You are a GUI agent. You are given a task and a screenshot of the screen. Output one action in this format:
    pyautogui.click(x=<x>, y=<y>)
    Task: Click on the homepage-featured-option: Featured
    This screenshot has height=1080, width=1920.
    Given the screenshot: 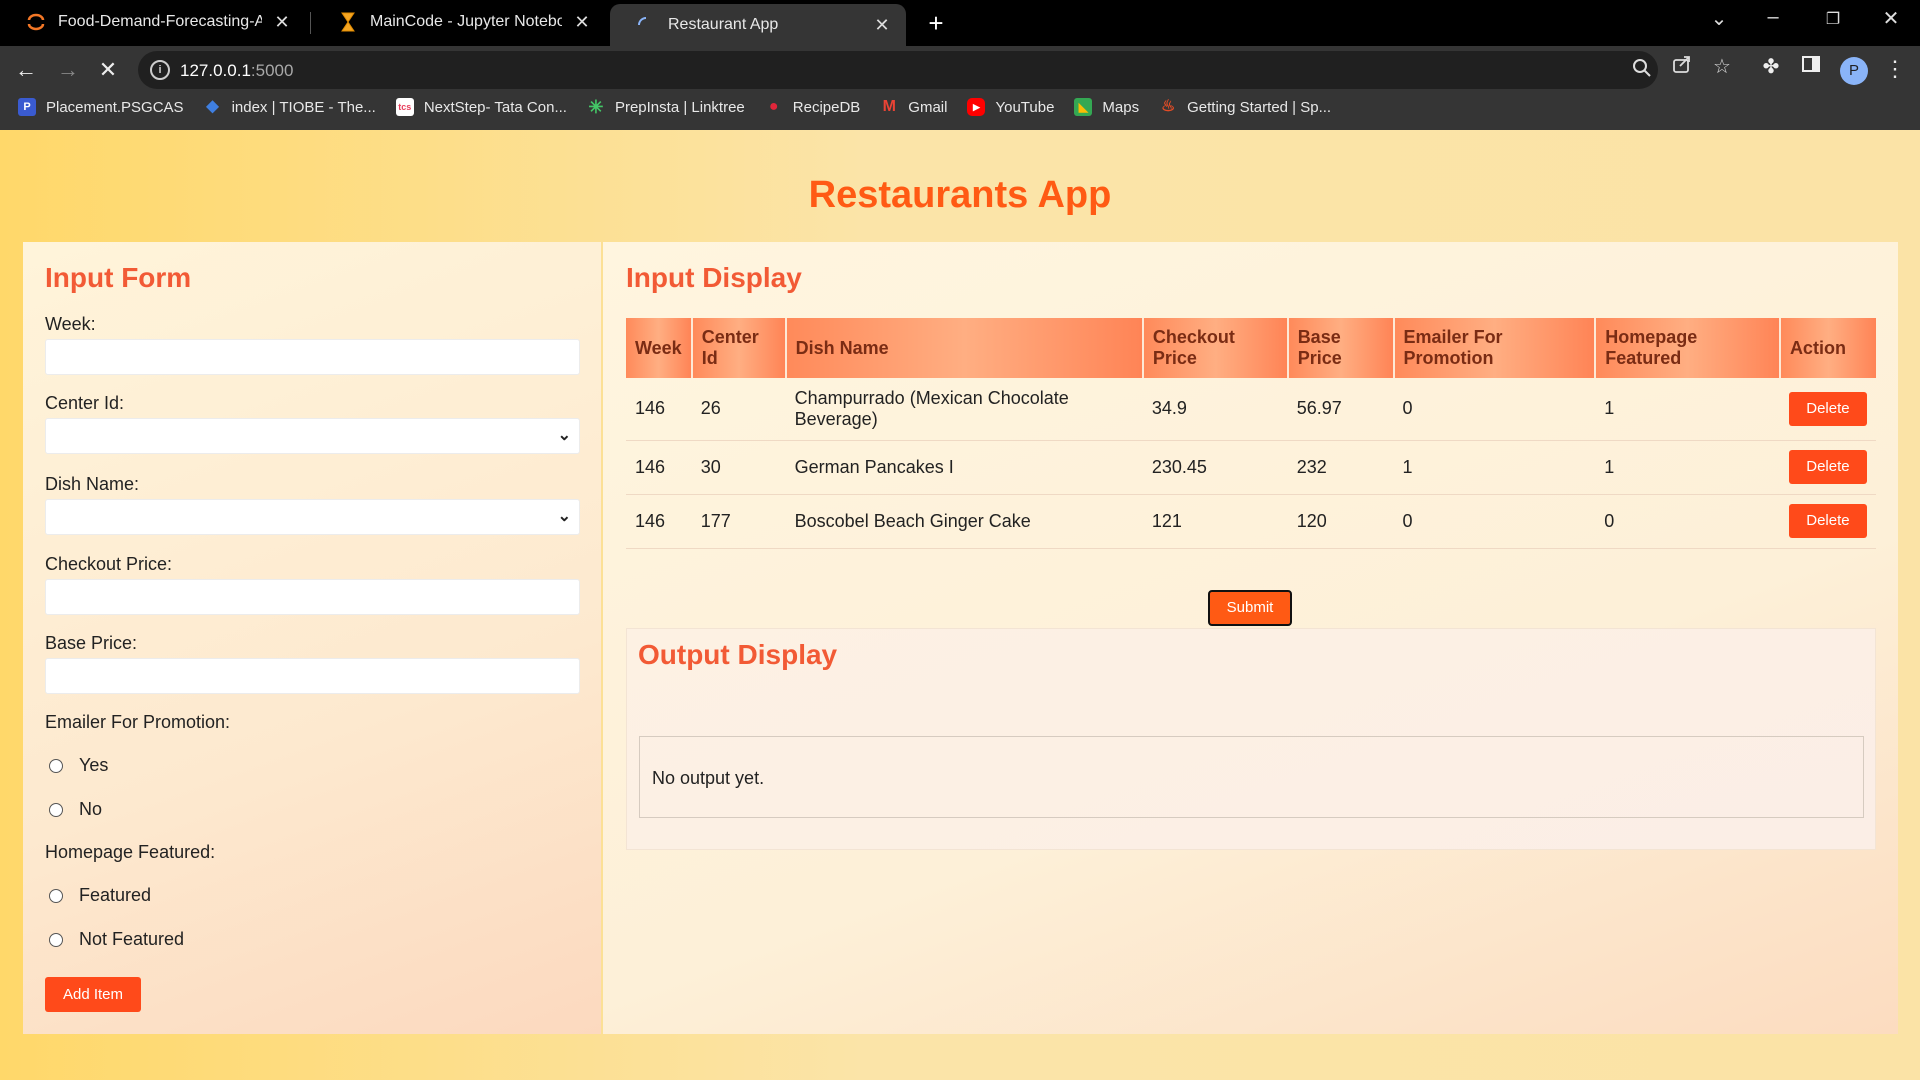 What is the action you would take?
    pyautogui.click(x=100, y=895)
    